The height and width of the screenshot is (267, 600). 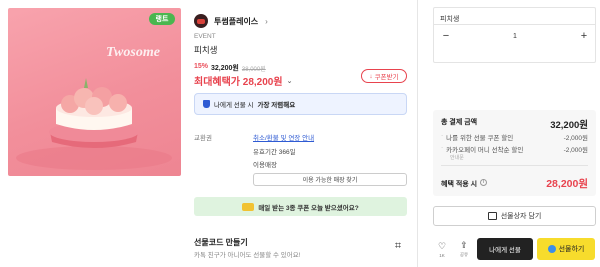 What do you see at coordinates (283, 137) in the screenshot?
I see `refund-policy-link: 취소/환불 및 연장 안내` at bounding box center [283, 137].